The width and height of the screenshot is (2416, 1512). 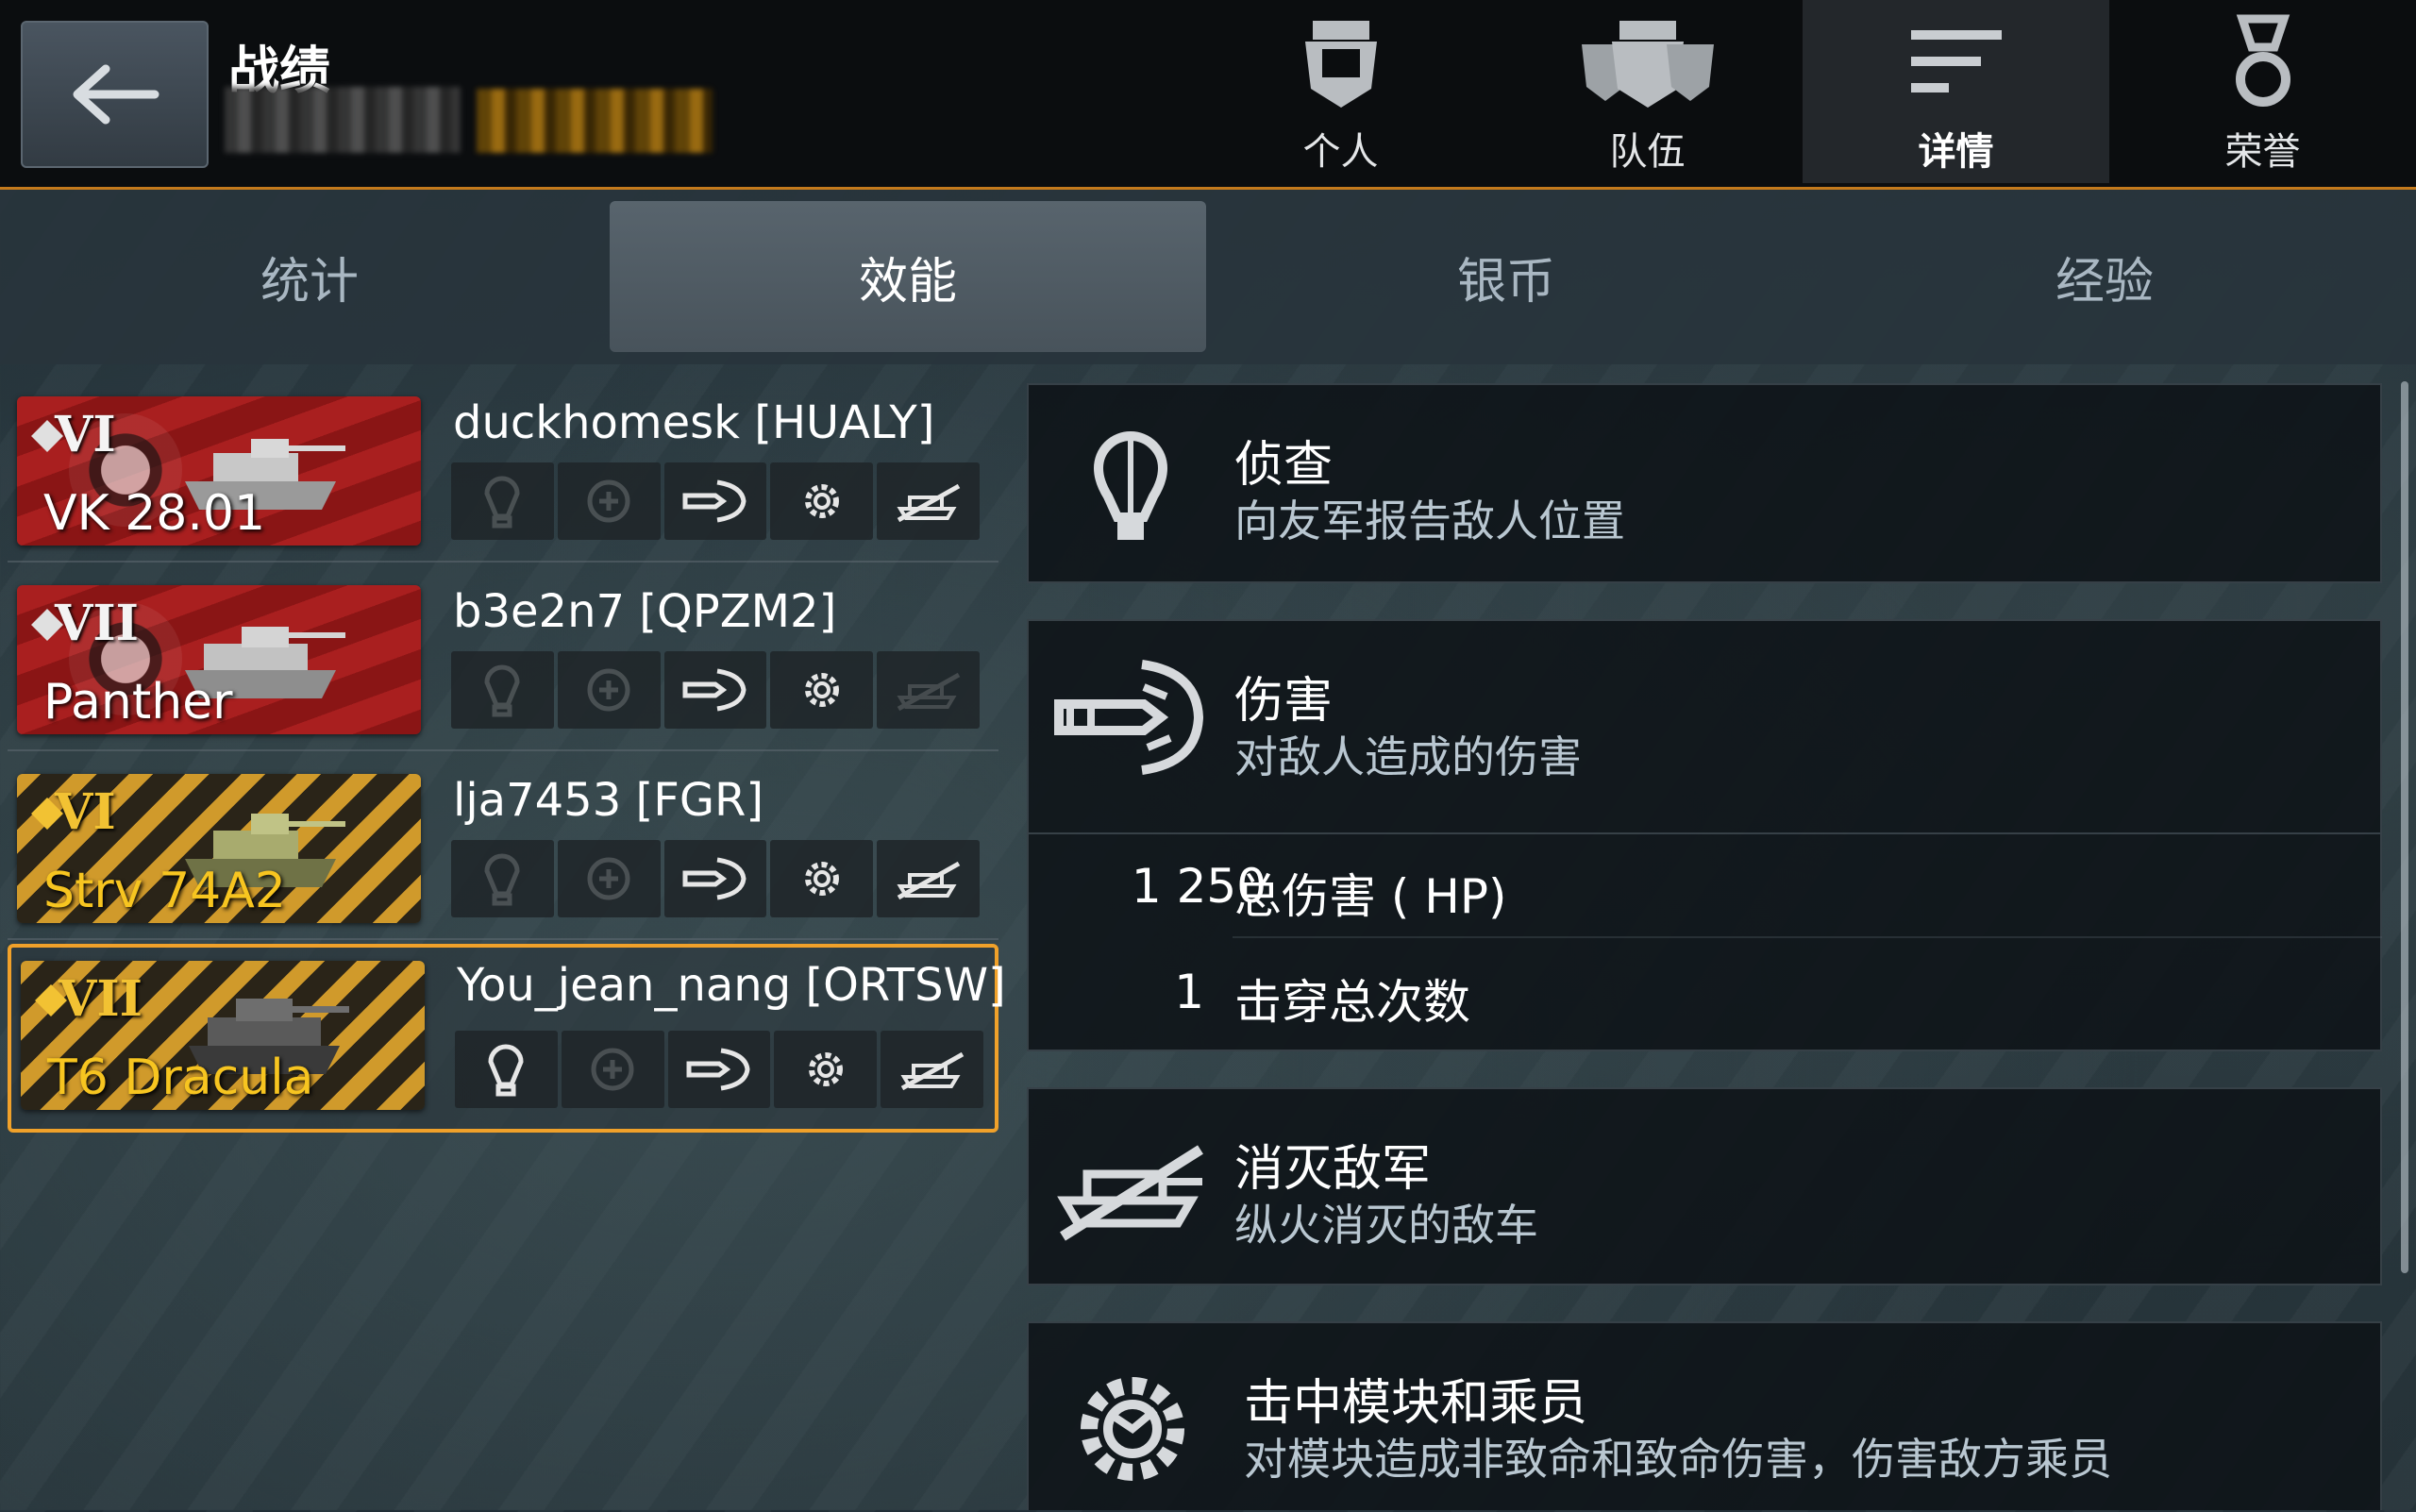 What do you see at coordinates (609, 800) in the screenshot?
I see `player-name: lja7453 [FGR]` at bounding box center [609, 800].